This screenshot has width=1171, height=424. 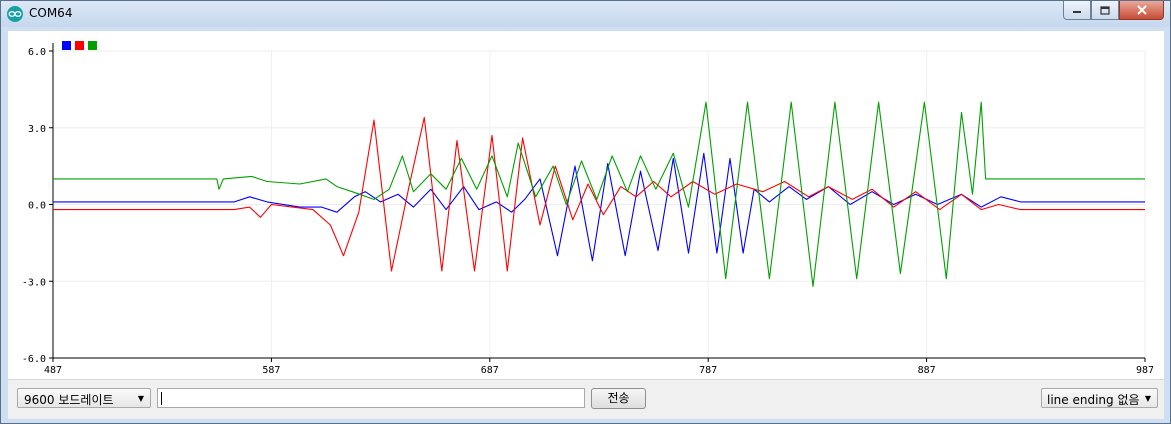 I want to click on series-legend, so click(x=79, y=45).